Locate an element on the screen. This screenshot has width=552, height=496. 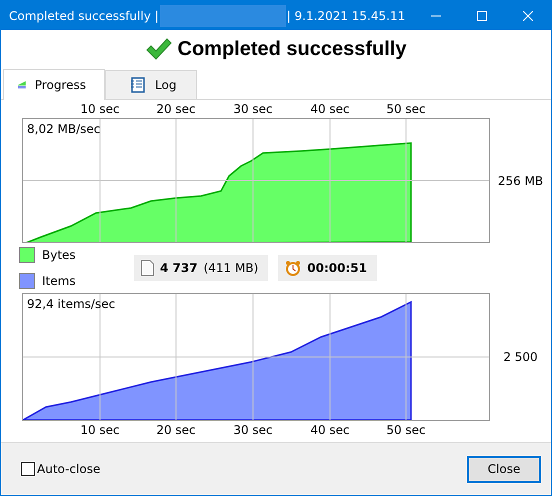
tab: Log is located at coordinates (151, 84).